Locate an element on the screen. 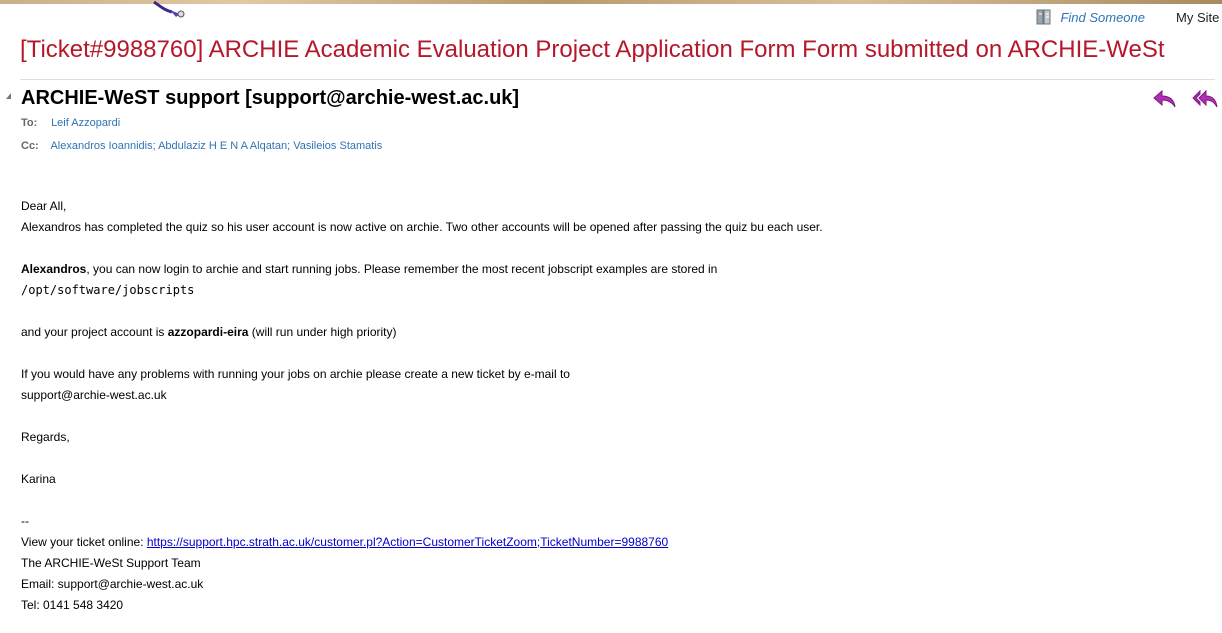 This screenshot has height=633, width=1222. to-label: To: is located at coordinates (29, 123).